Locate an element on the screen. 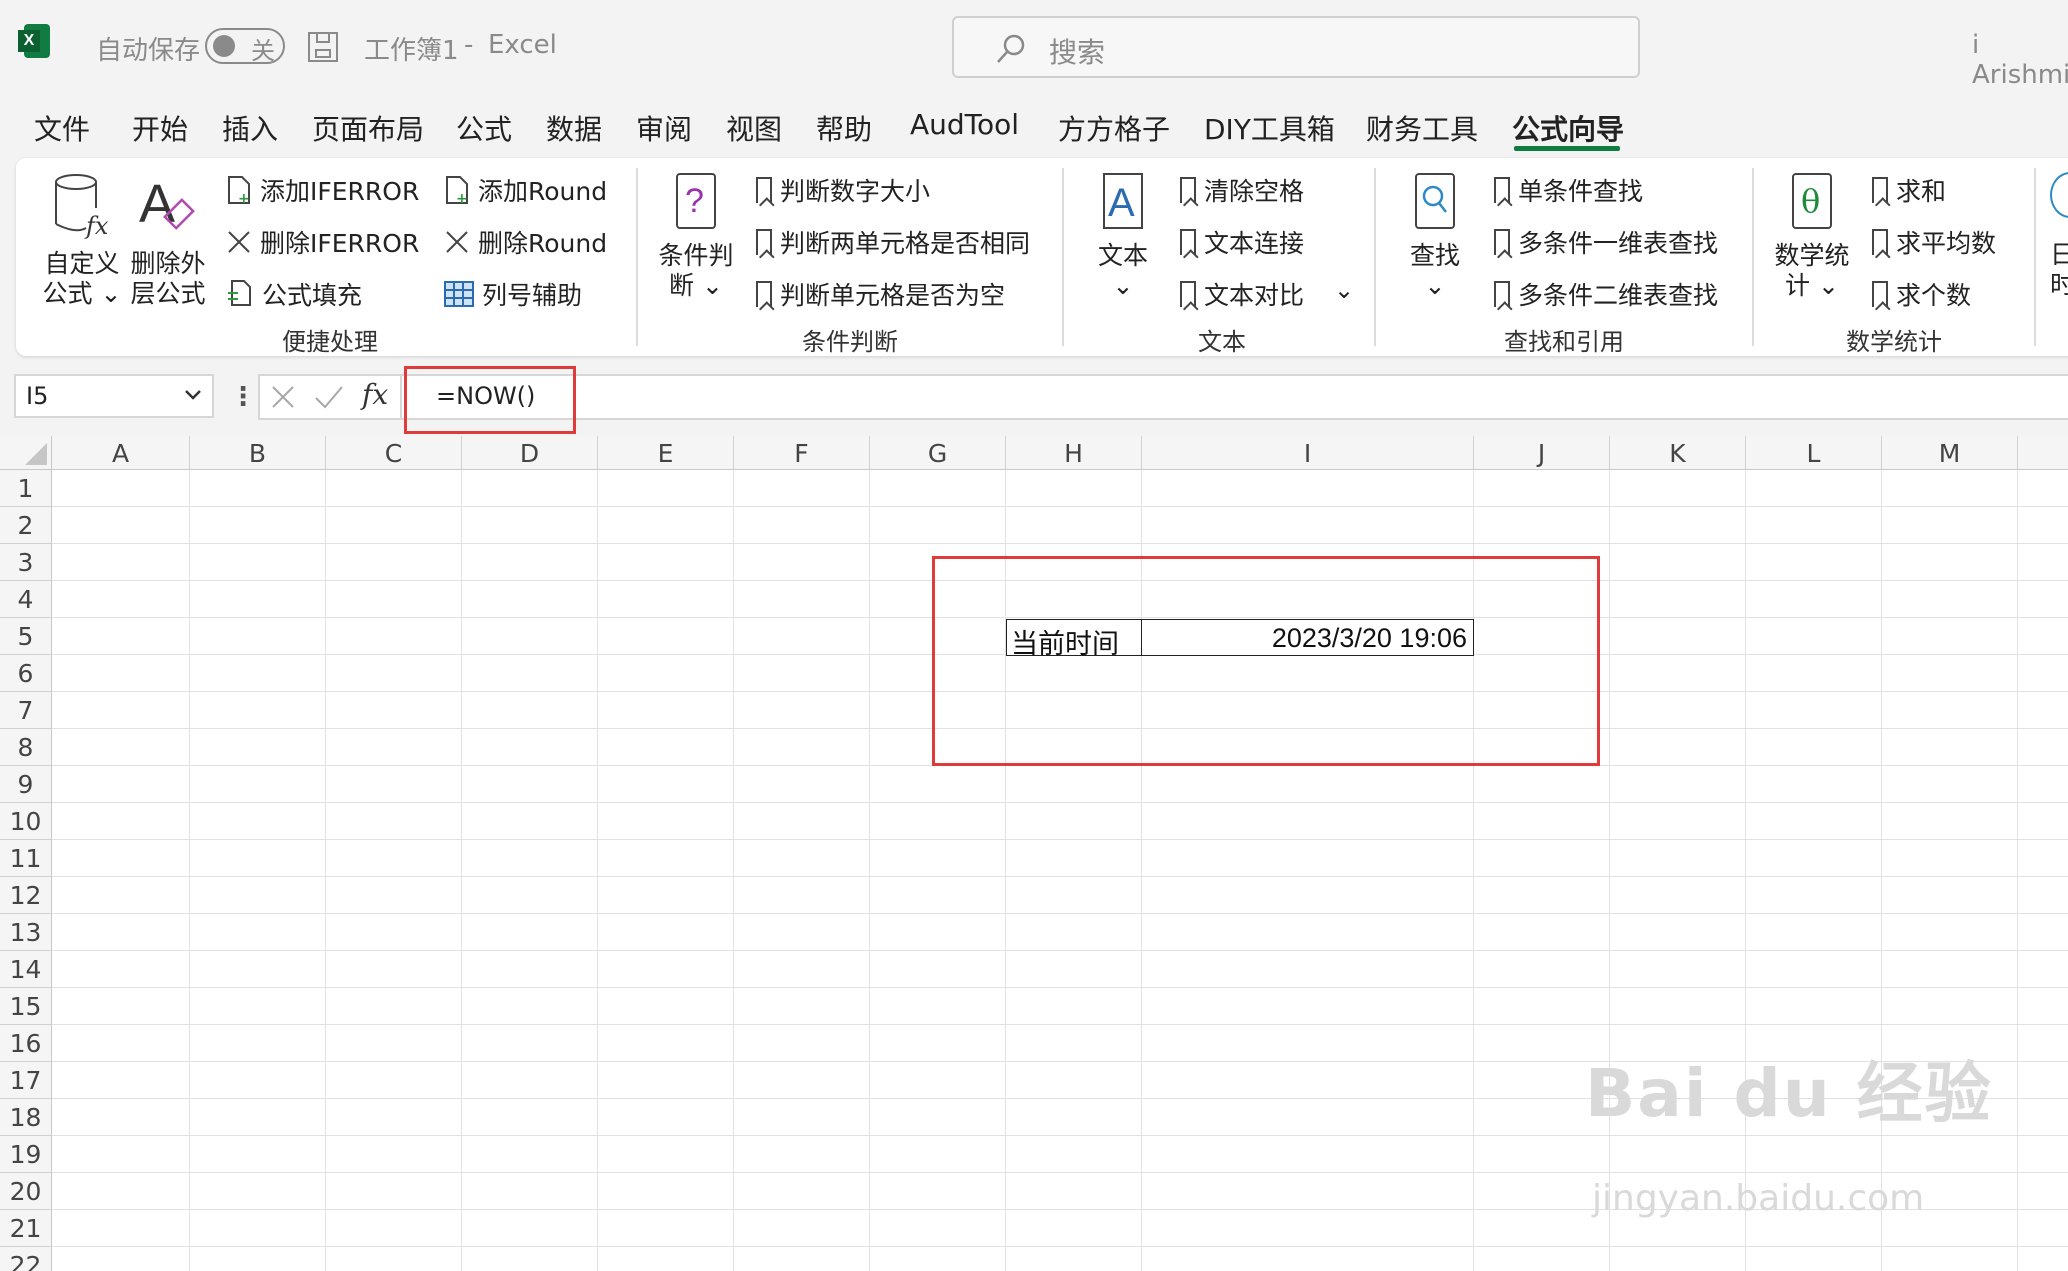 The width and height of the screenshot is (2068, 1271). sum-button: 求和 is located at coordinates (1909, 190).